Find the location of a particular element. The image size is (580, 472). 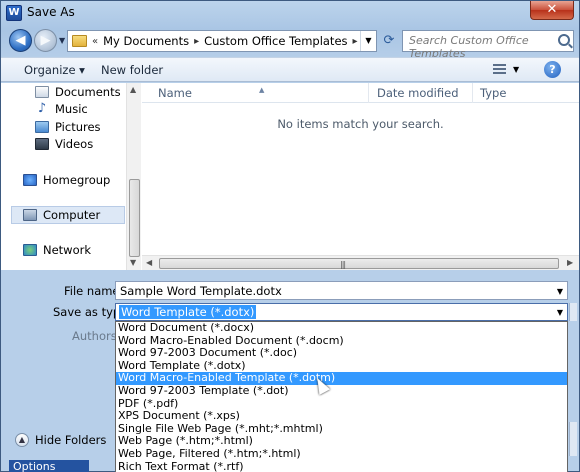

new-folder-button: New folder is located at coordinates (132, 70).